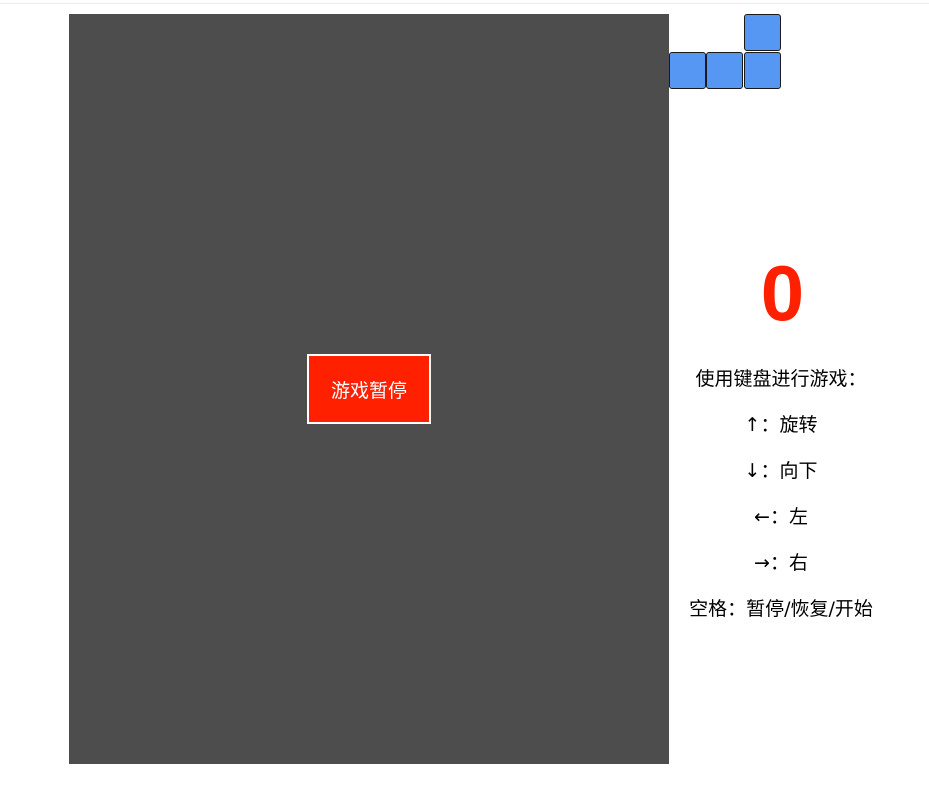  I want to click on control-space: 空格：暂停/恢复/开始, so click(781, 609).